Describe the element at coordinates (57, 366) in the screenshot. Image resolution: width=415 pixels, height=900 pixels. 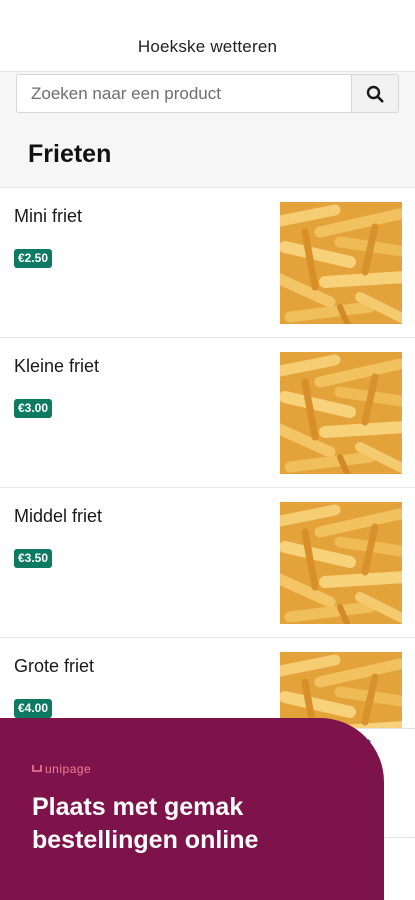
I see `product-name: Kleine friet` at that location.